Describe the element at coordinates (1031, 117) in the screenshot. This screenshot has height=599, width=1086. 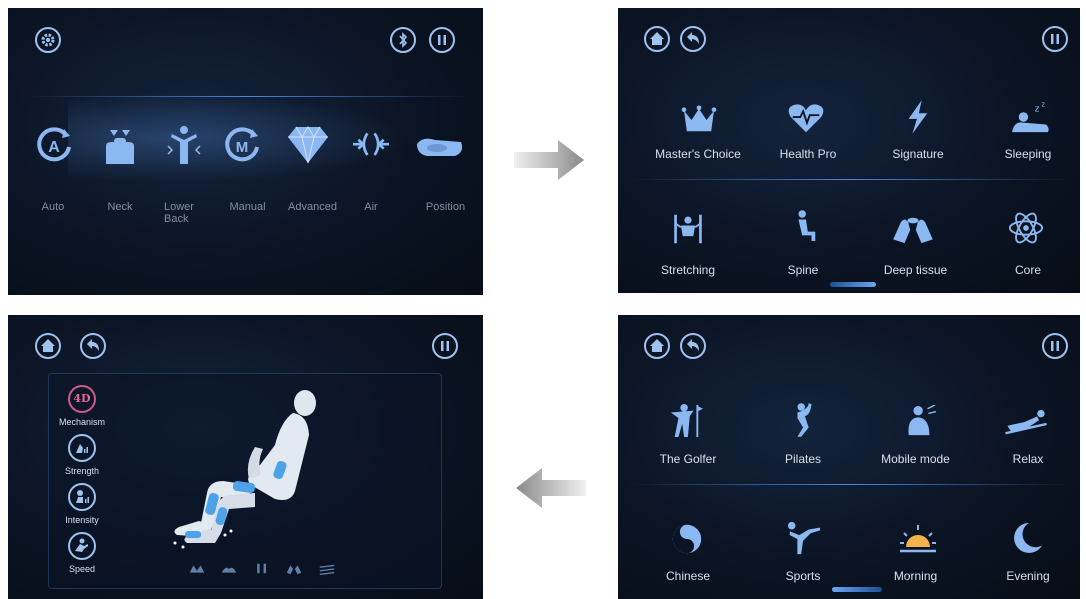
I see `sleep-icon: z z` at that location.